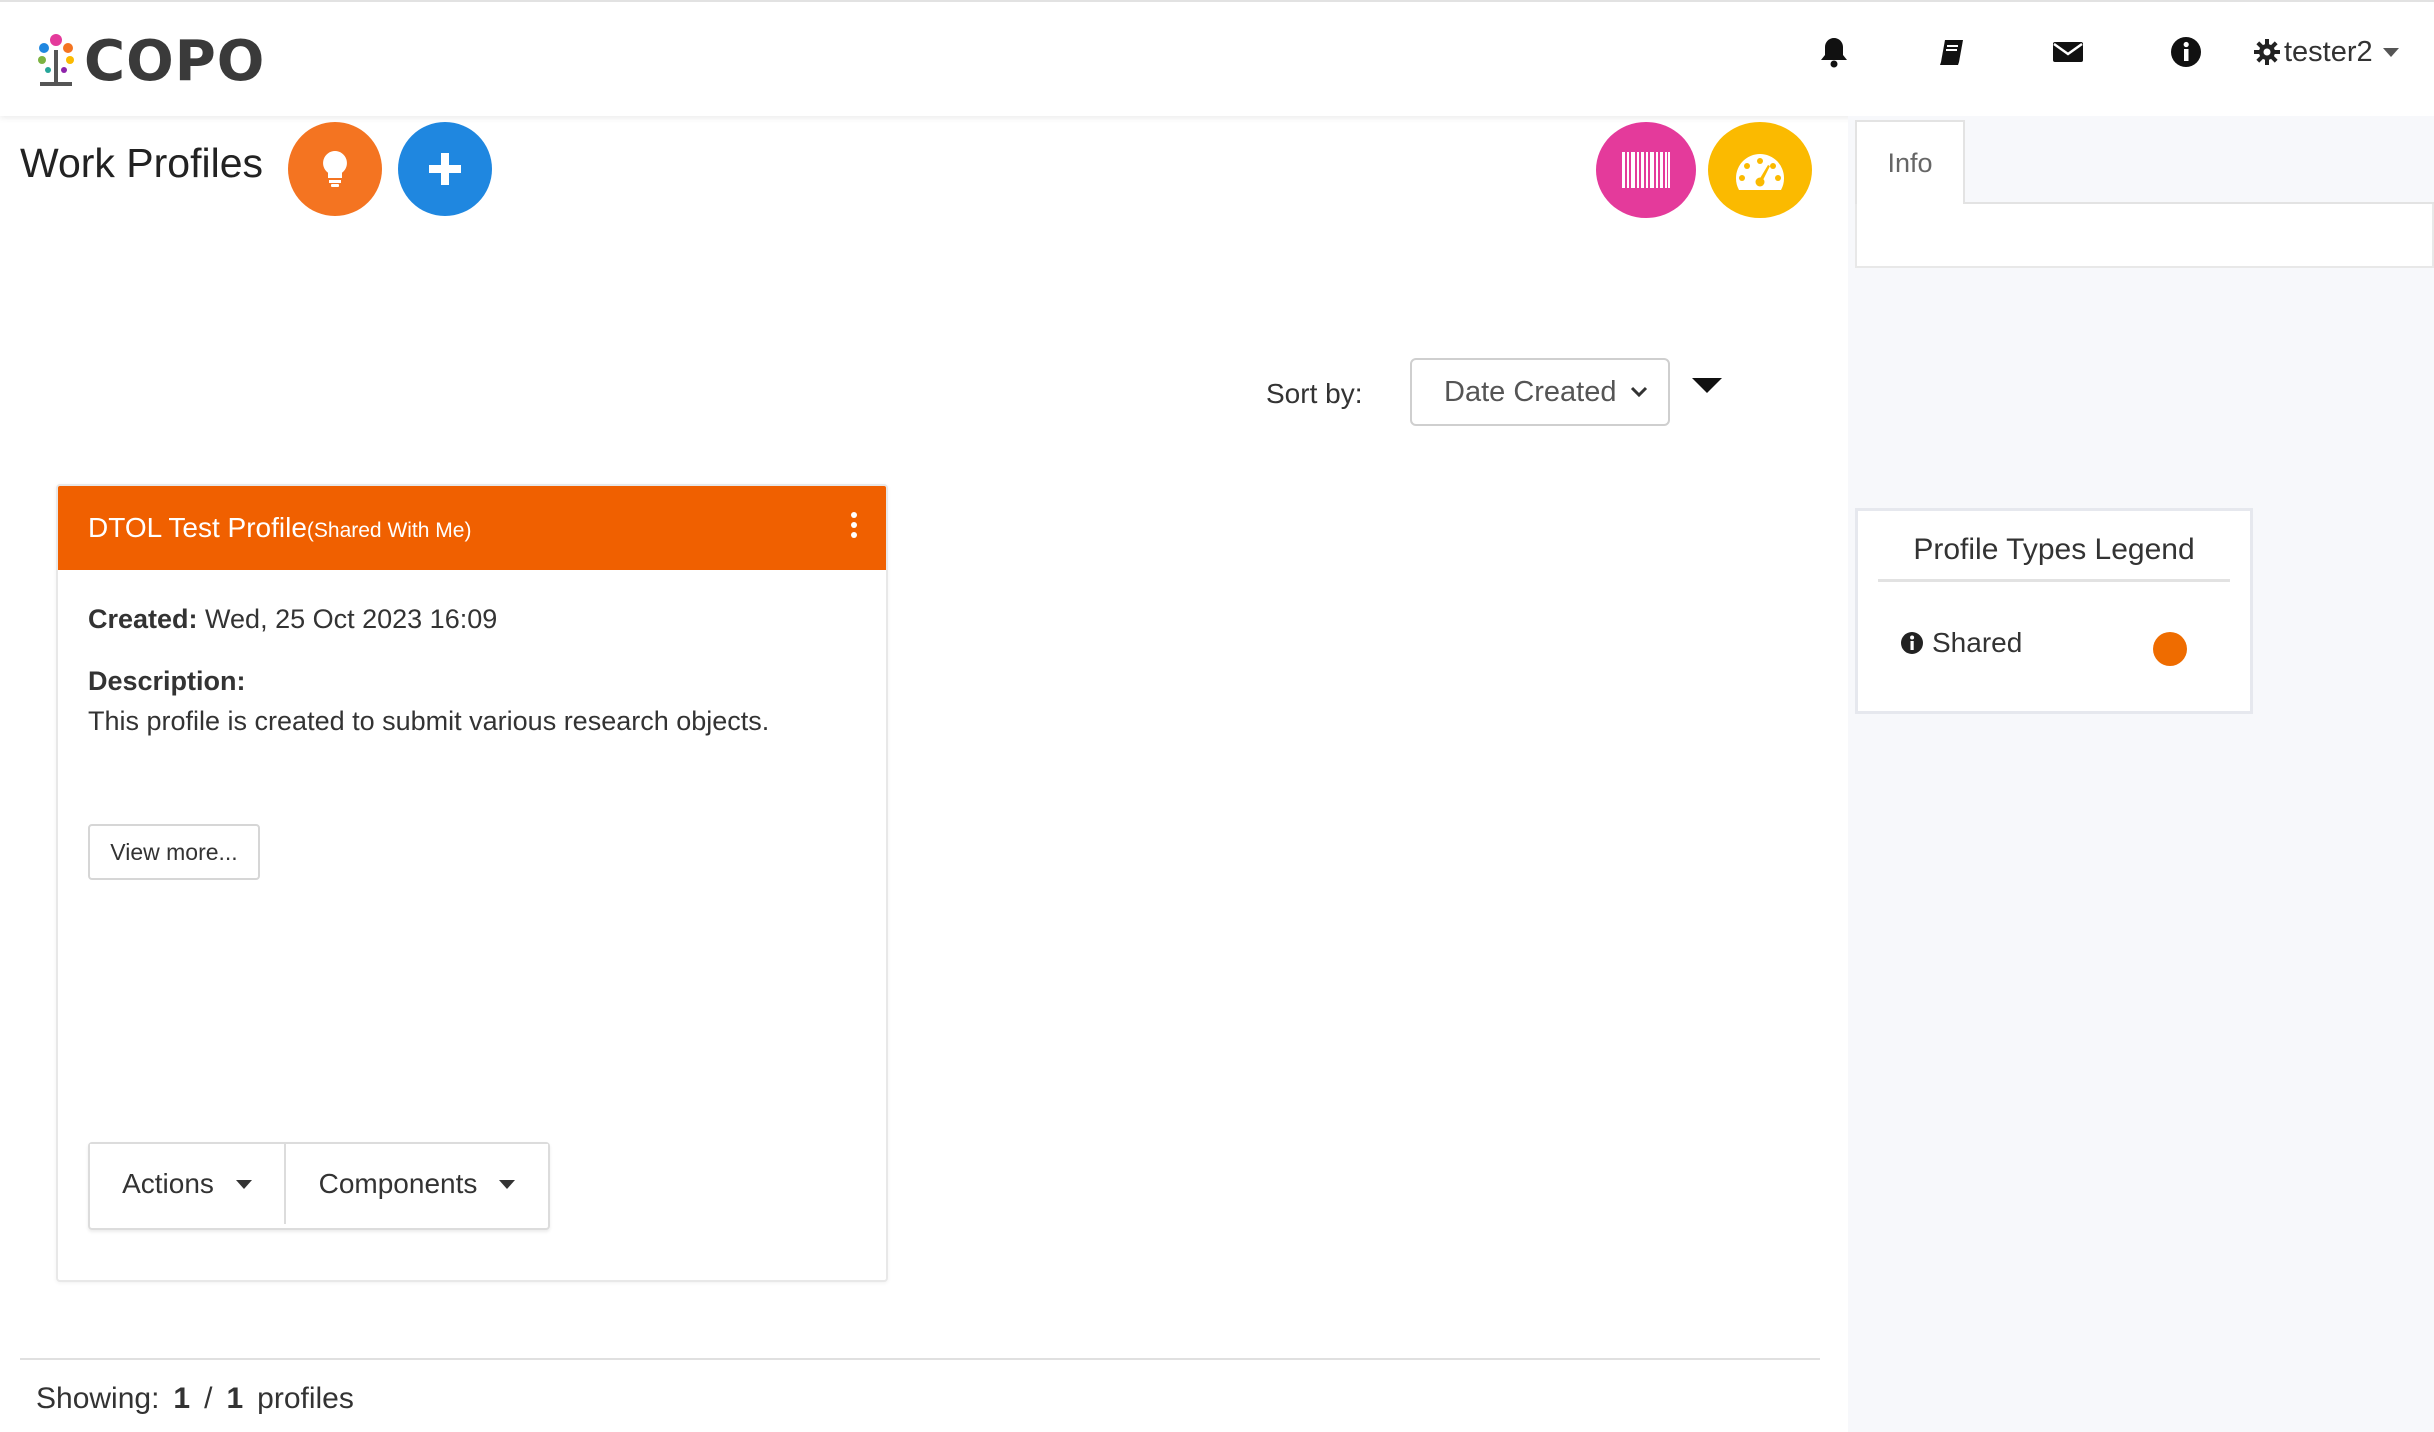  I want to click on actions-dropdown-button: Actions, so click(188, 1184).